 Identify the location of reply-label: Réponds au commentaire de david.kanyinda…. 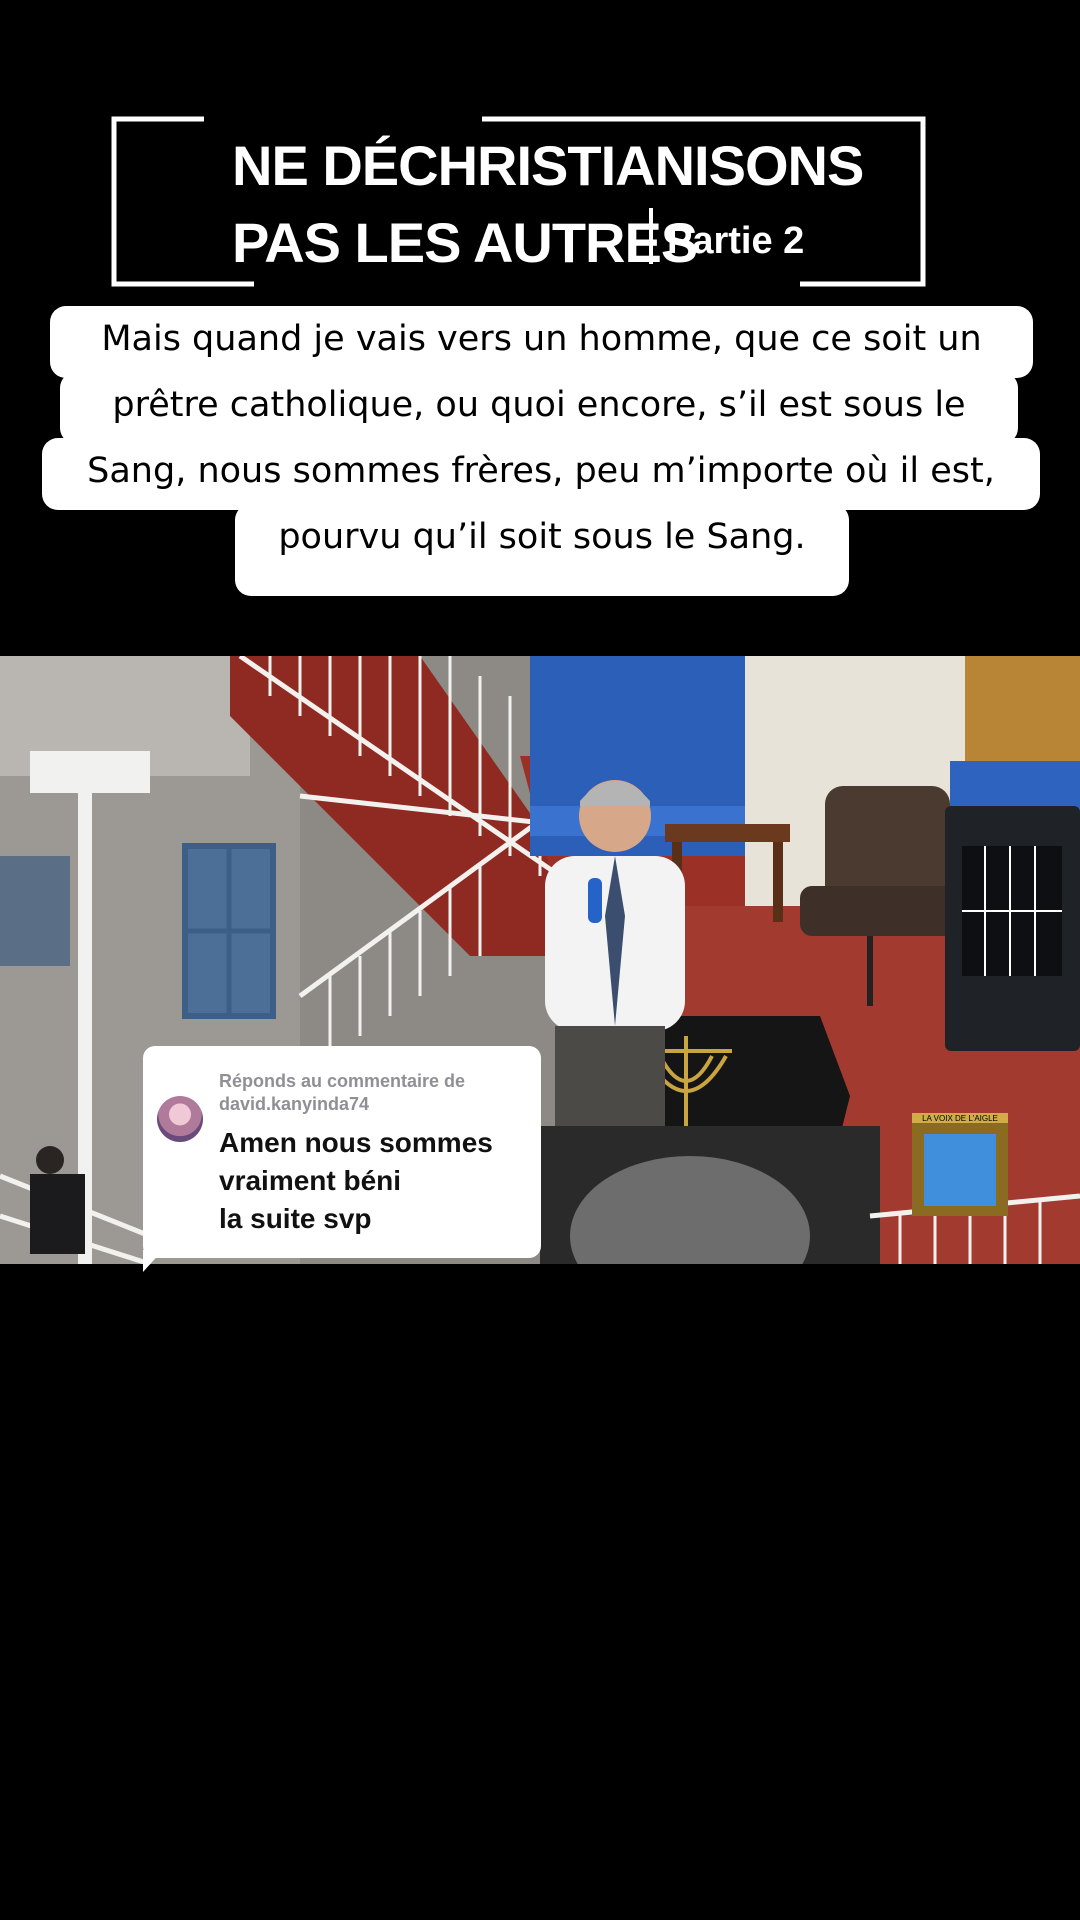
(342, 1092).